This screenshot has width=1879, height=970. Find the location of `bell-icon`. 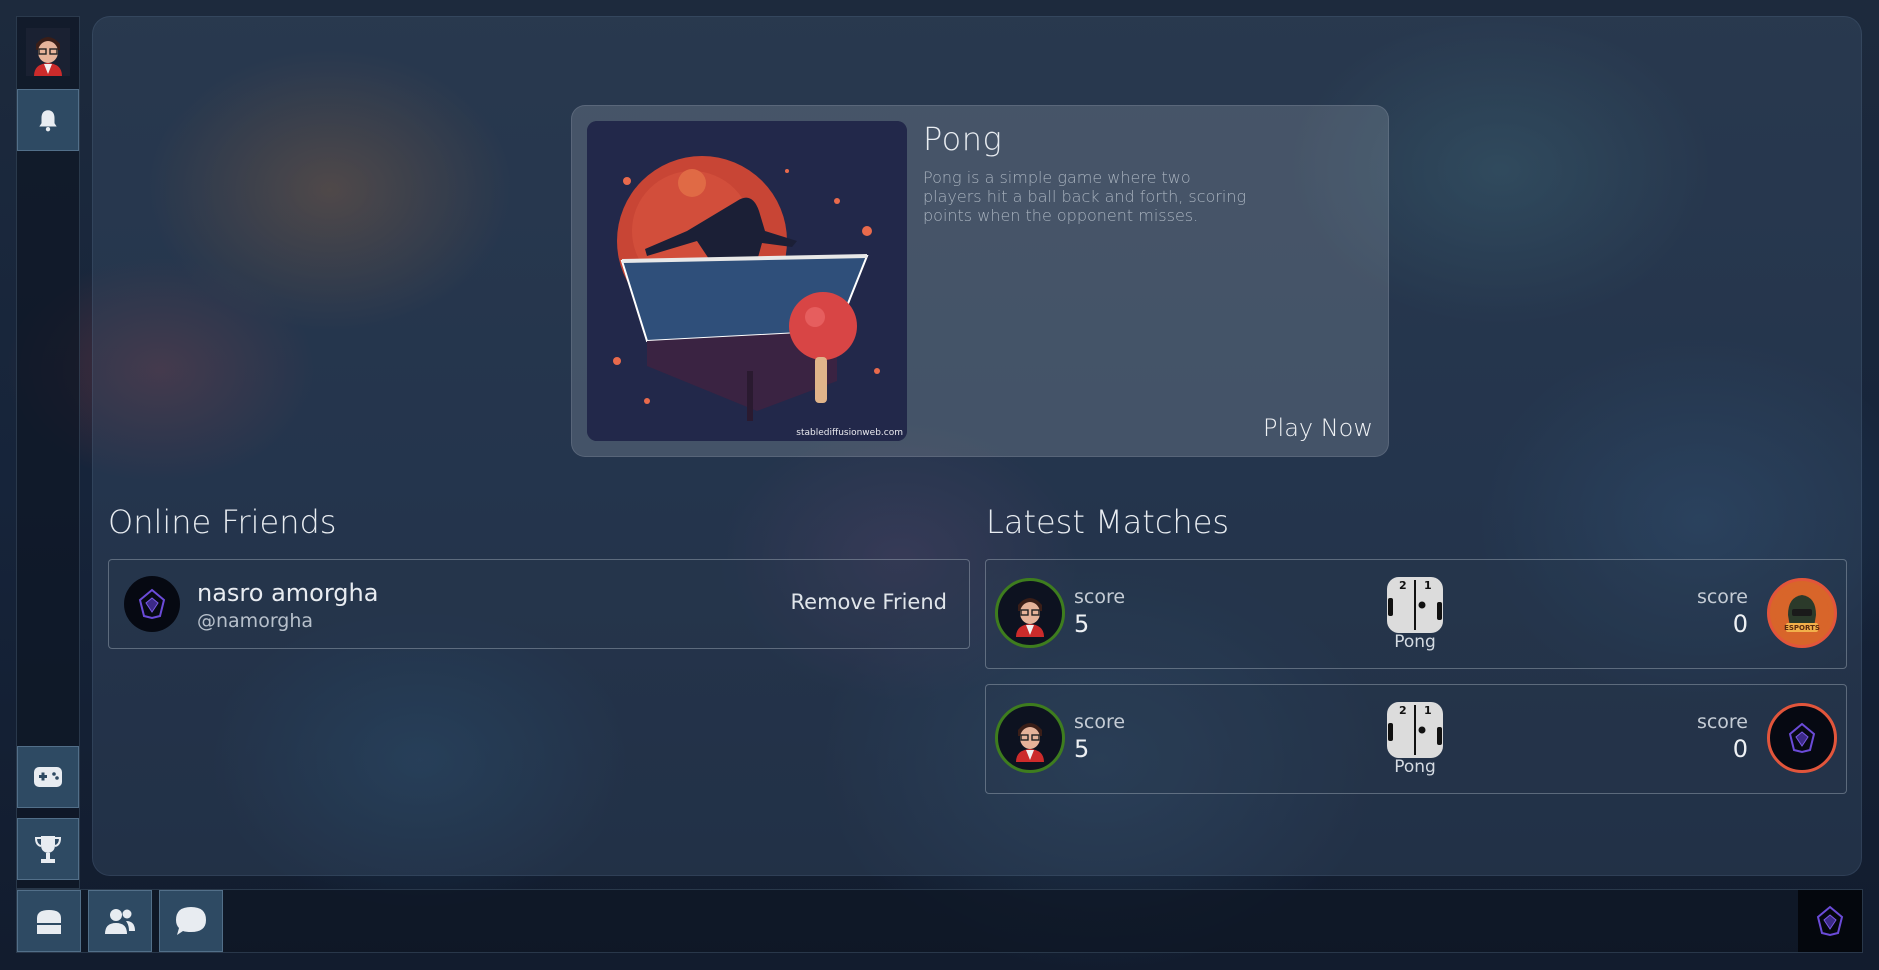

bell-icon is located at coordinates (48, 121).